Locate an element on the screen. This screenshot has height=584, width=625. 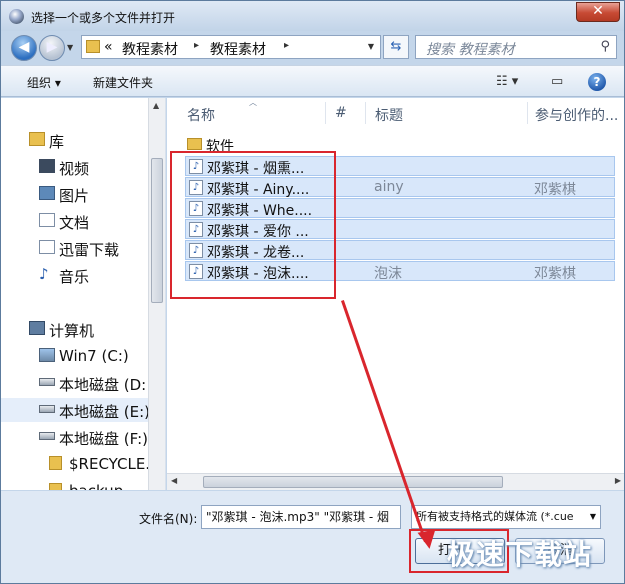
nav-label: Win7 (C:) is located at coordinates (94, 356).